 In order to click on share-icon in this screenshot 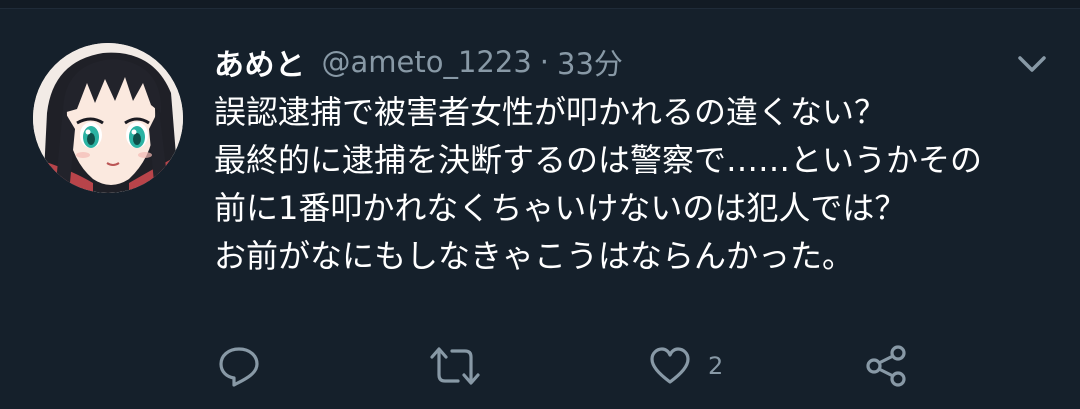, I will do `click(886, 366)`.